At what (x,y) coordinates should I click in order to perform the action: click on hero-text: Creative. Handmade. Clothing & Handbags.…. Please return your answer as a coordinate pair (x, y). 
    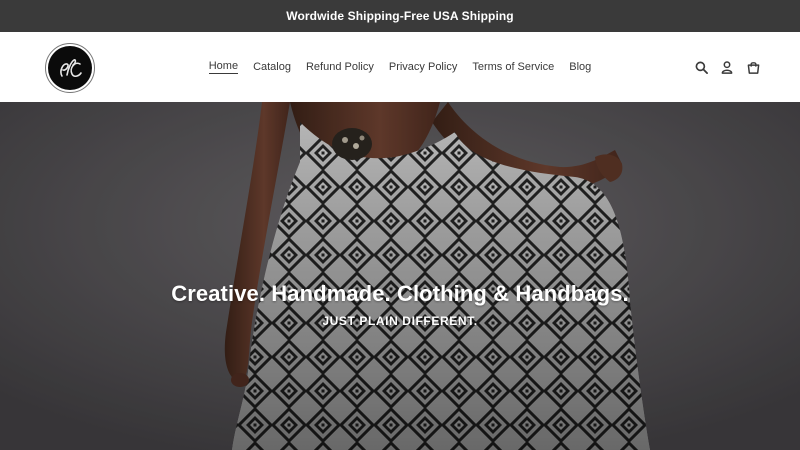
    Looking at the image, I should click on (400, 304).